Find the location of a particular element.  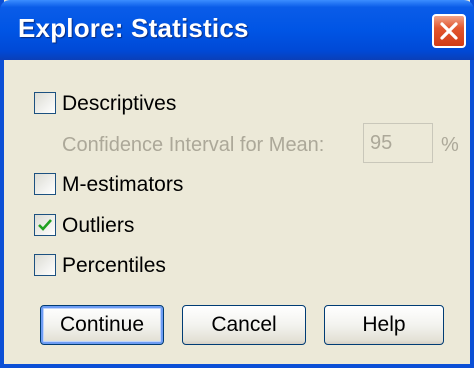

m-estimators-option: M-estimators is located at coordinates (108, 184).